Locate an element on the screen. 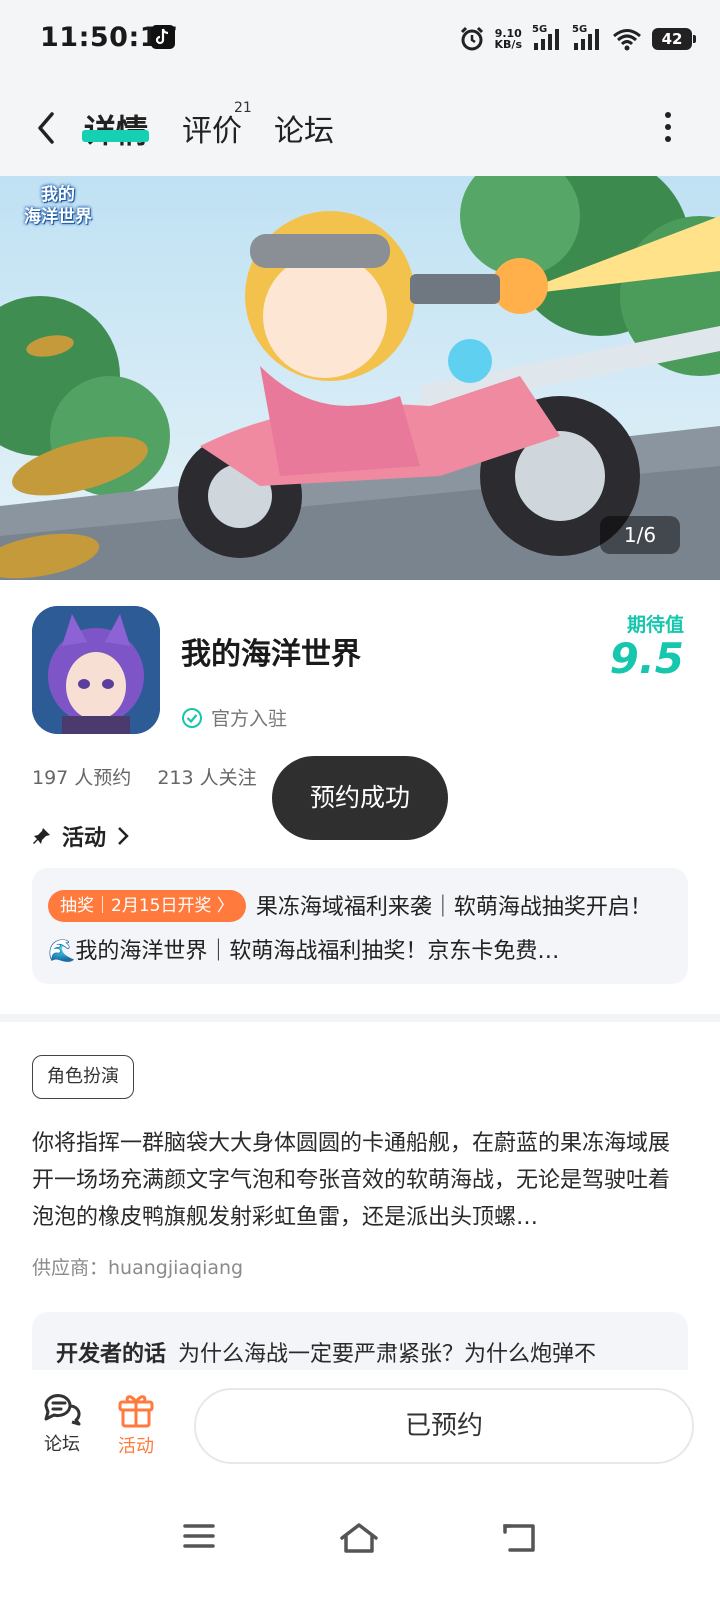 This screenshot has height=1600, width=720. official-label: 官方入驻 is located at coordinates (249, 719).